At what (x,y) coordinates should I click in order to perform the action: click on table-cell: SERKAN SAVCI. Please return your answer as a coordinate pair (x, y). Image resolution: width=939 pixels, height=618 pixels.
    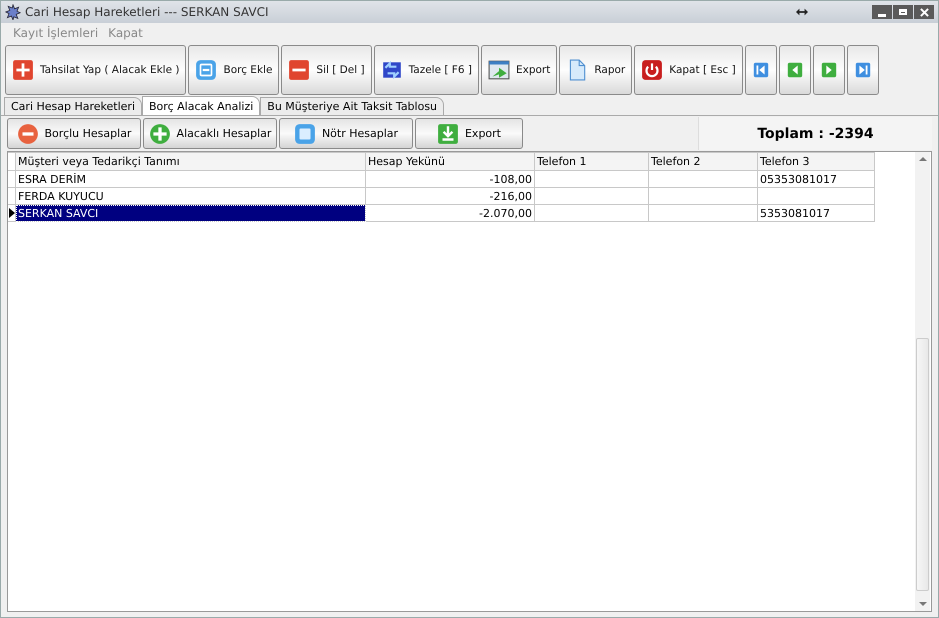
    Looking at the image, I should click on (58, 213).